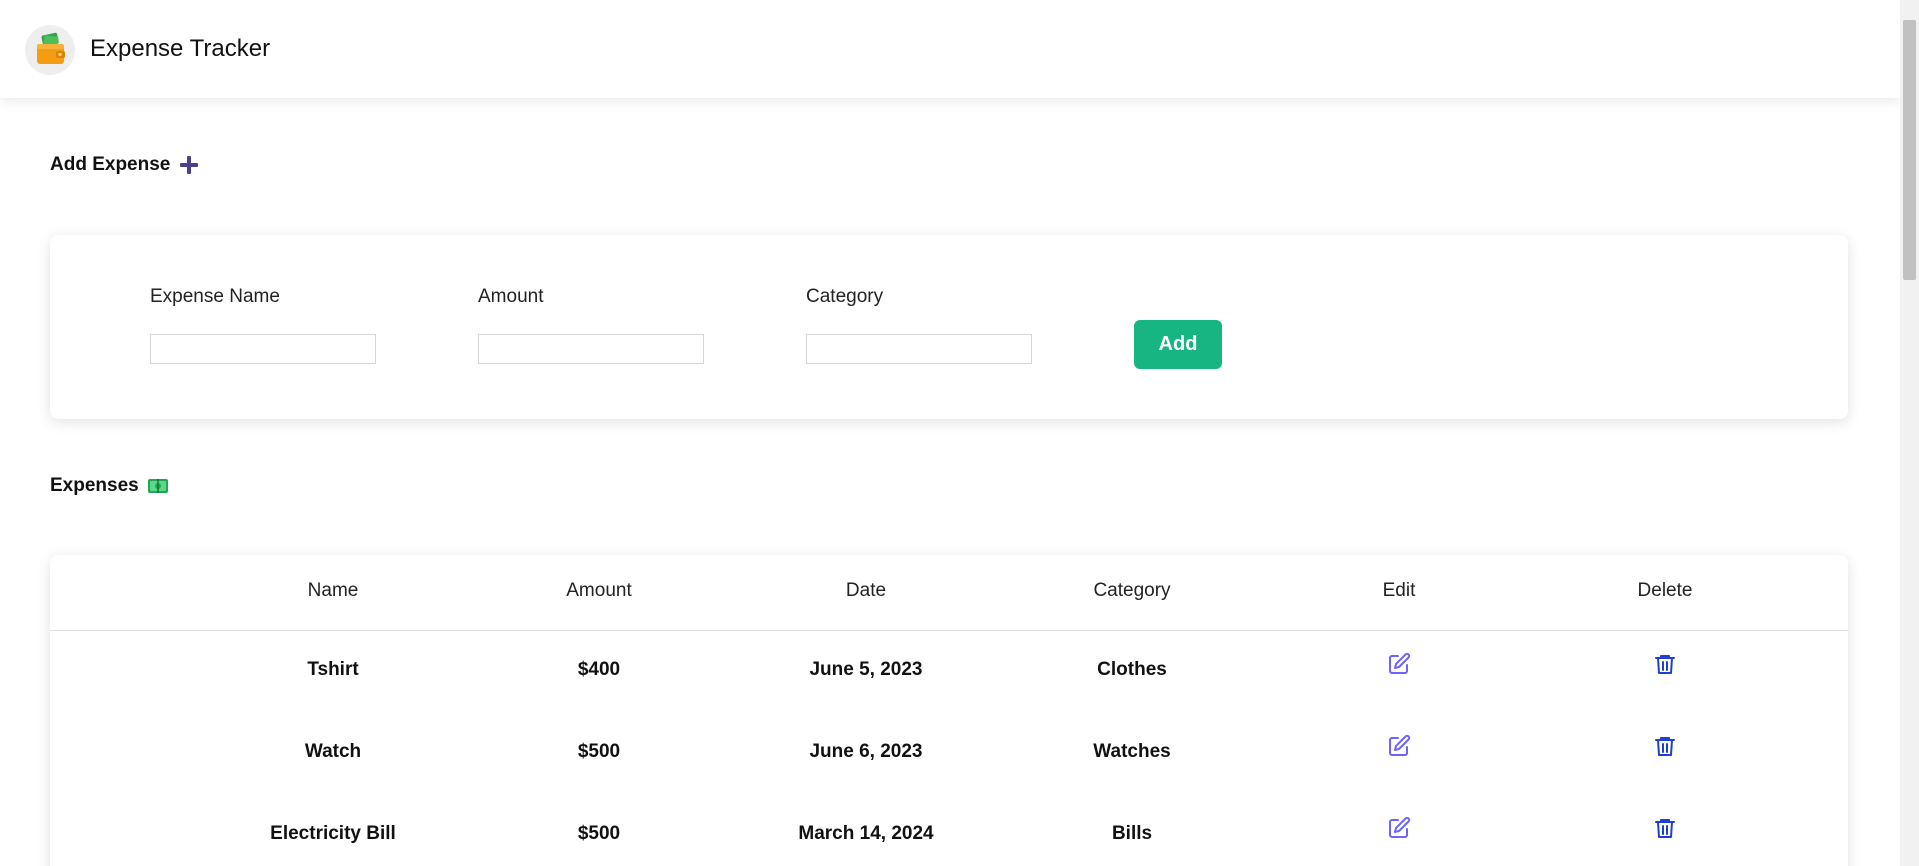 The width and height of the screenshot is (1919, 866). What do you see at coordinates (333, 590) in the screenshot?
I see `column-header-name: Name` at bounding box center [333, 590].